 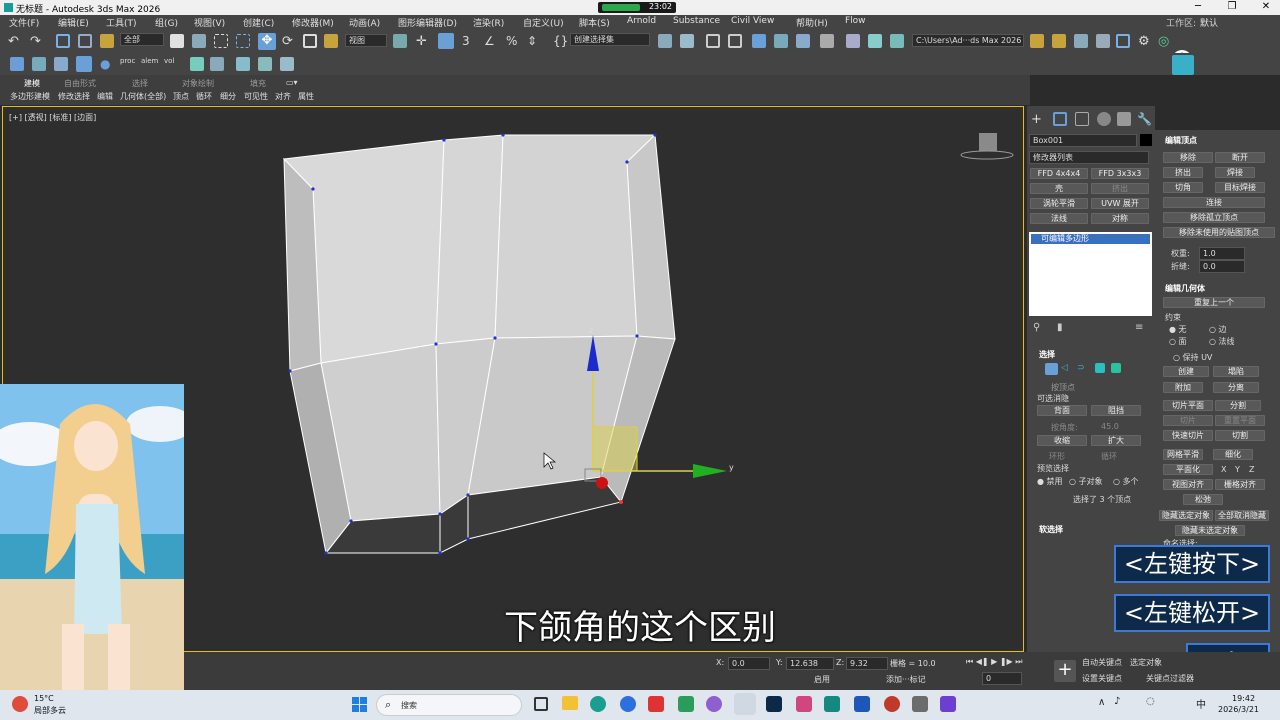 I want to click on menu-group: 组(G), so click(x=166, y=22).